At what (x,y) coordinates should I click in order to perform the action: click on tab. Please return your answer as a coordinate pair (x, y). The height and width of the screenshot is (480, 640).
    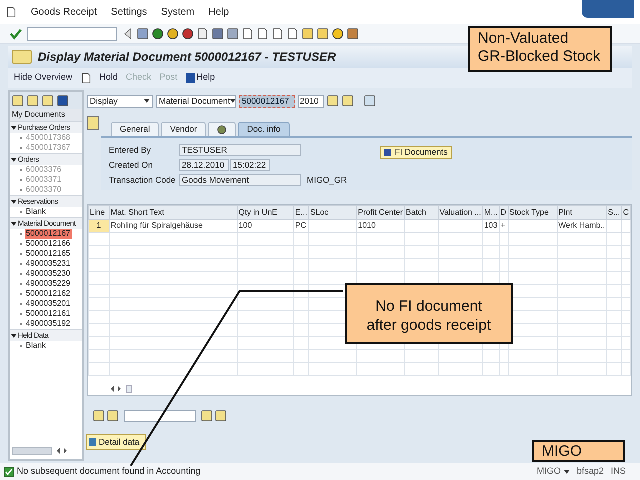
    Looking at the image, I should click on (222, 129).